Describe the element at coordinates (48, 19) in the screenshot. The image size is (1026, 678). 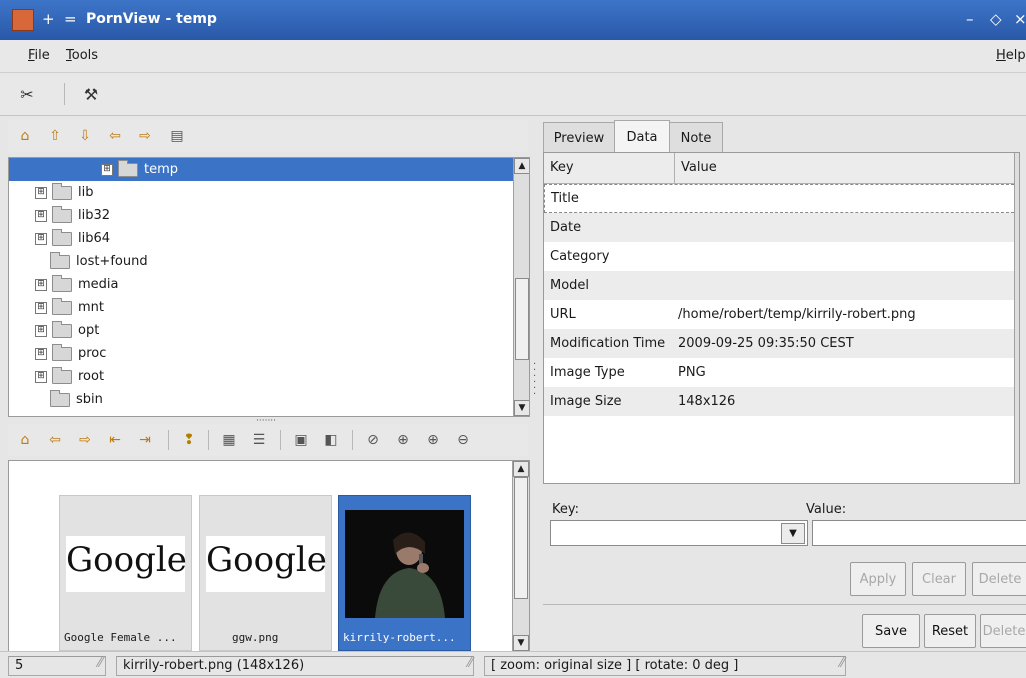
I see `pin-icon: +` at that location.